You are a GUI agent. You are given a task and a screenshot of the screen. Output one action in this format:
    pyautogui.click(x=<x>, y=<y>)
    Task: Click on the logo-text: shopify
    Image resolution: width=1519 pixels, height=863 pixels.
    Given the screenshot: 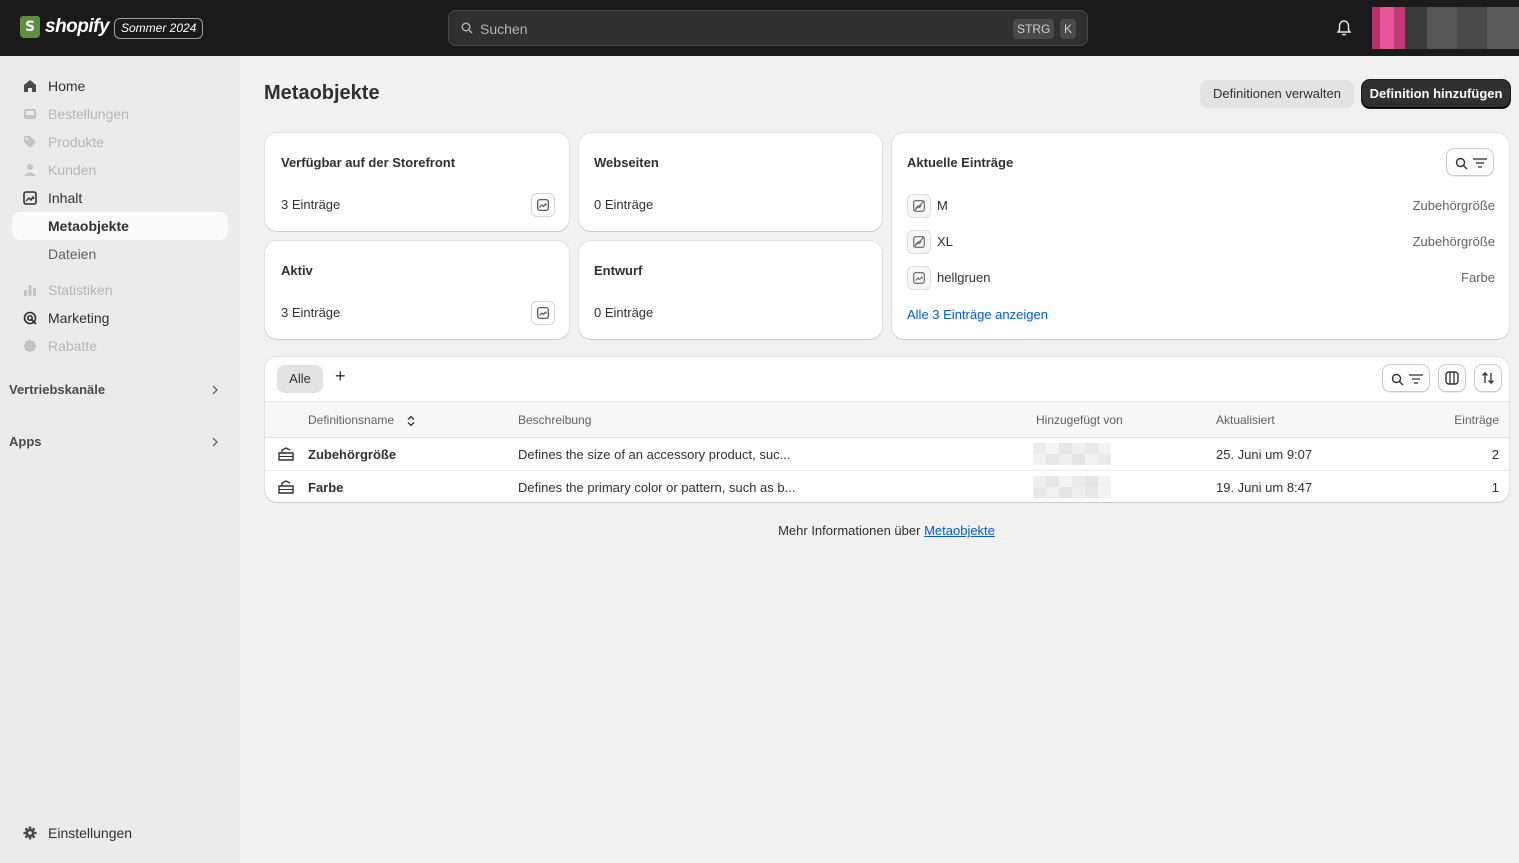 What is the action you would take?
    pyautogui.click(x=77, y=26)
    